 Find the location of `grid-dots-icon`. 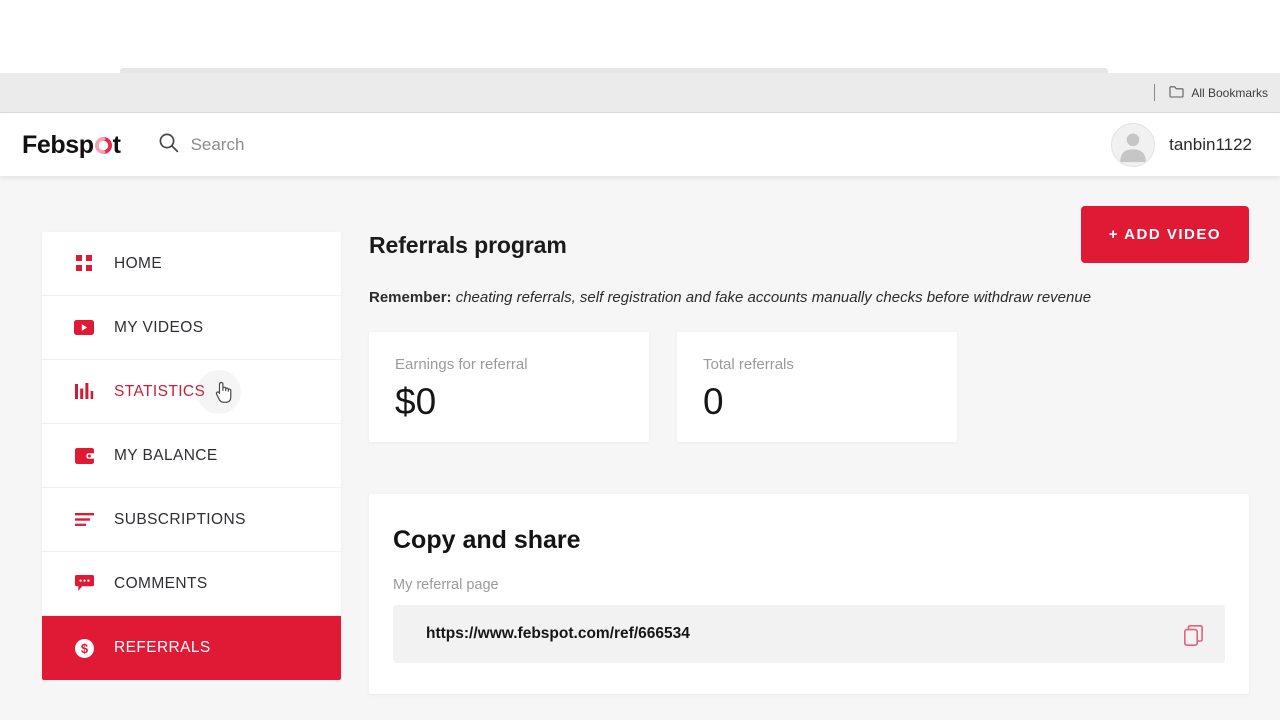

grid-dots-icon is located at coordinates (84, 263).